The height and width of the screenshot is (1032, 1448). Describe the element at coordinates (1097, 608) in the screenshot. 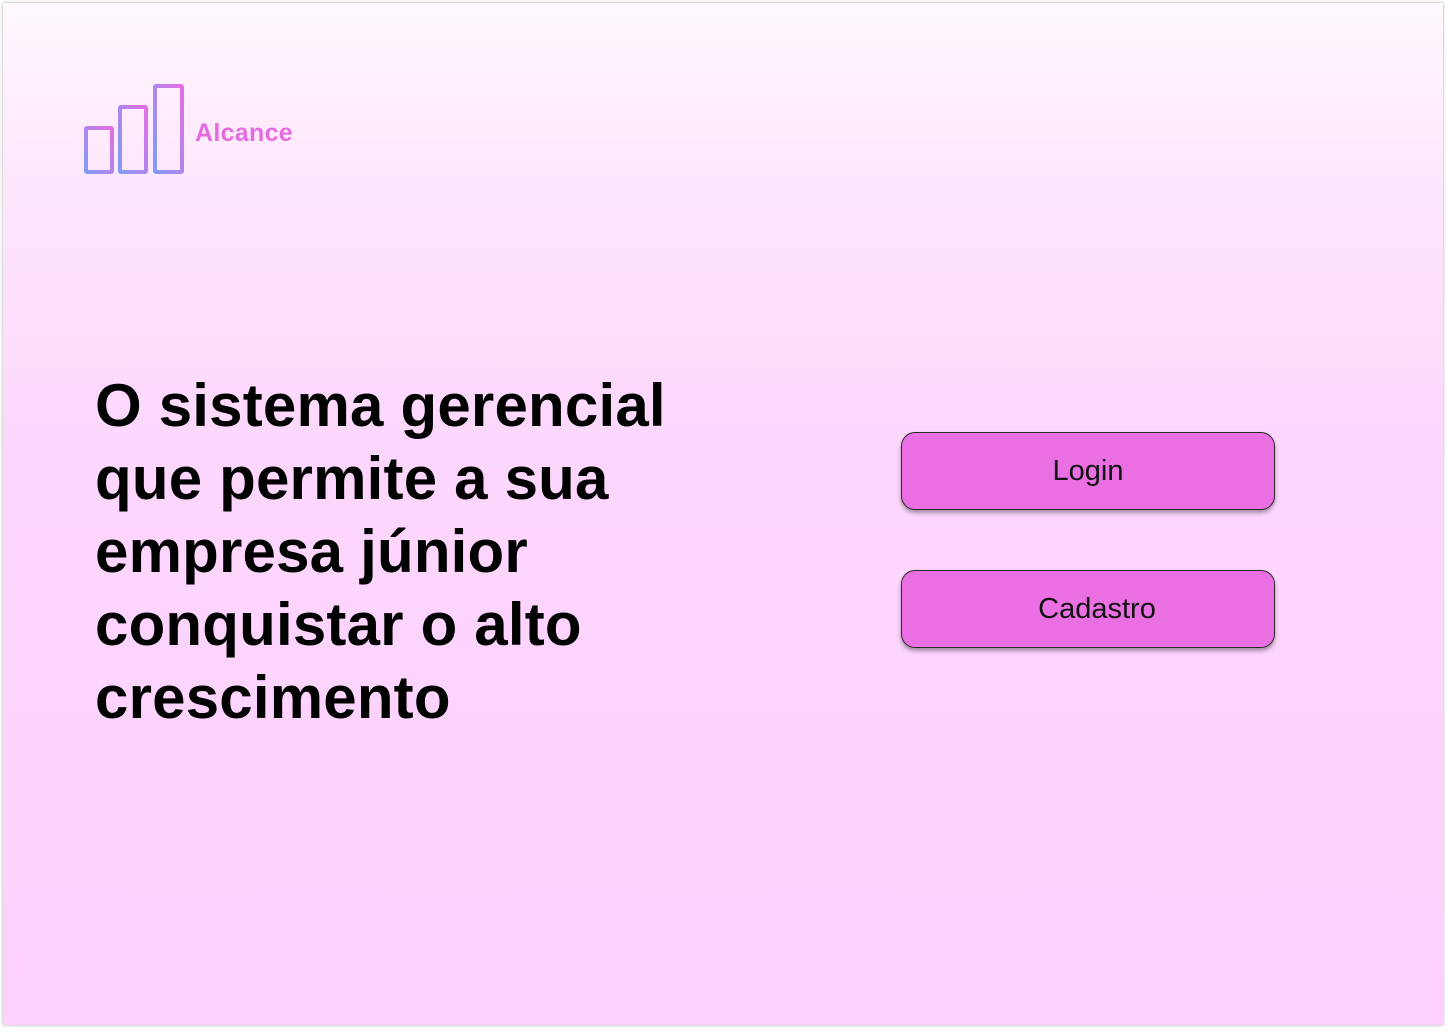

I see `signup-button-label: Cadastro` at that location.